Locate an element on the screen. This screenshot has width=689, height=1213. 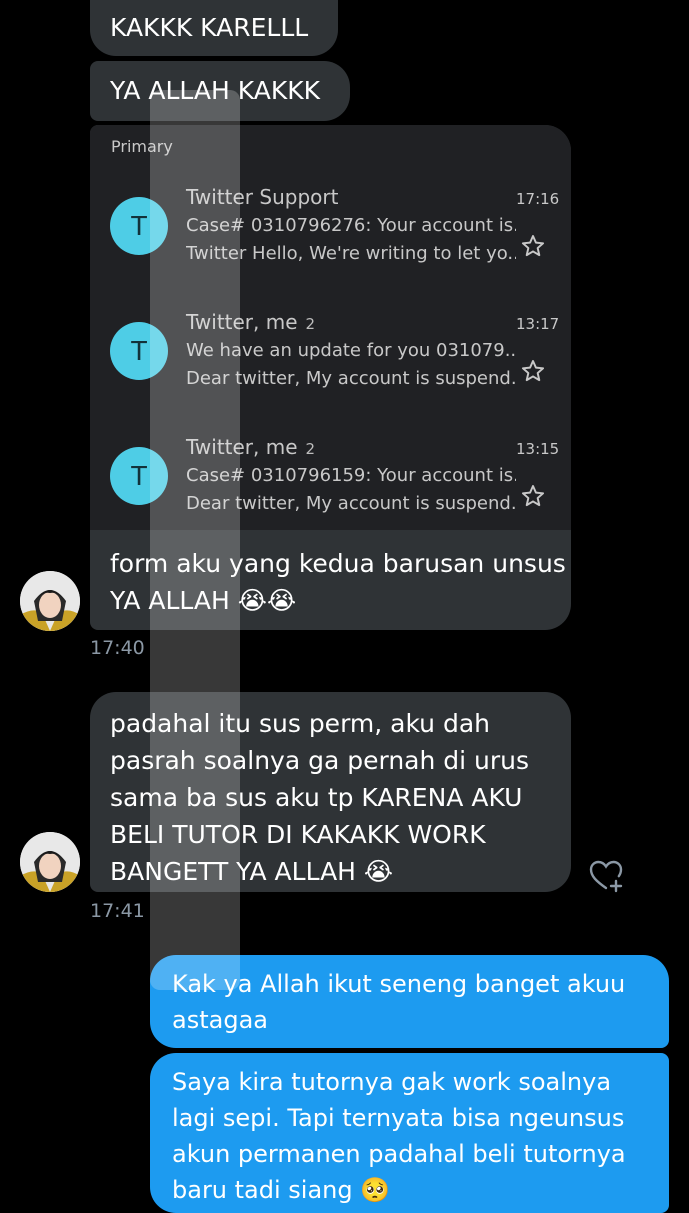
message-bubble-kakkk: KAKKK KARELLL is located at coordinates (214, 28).